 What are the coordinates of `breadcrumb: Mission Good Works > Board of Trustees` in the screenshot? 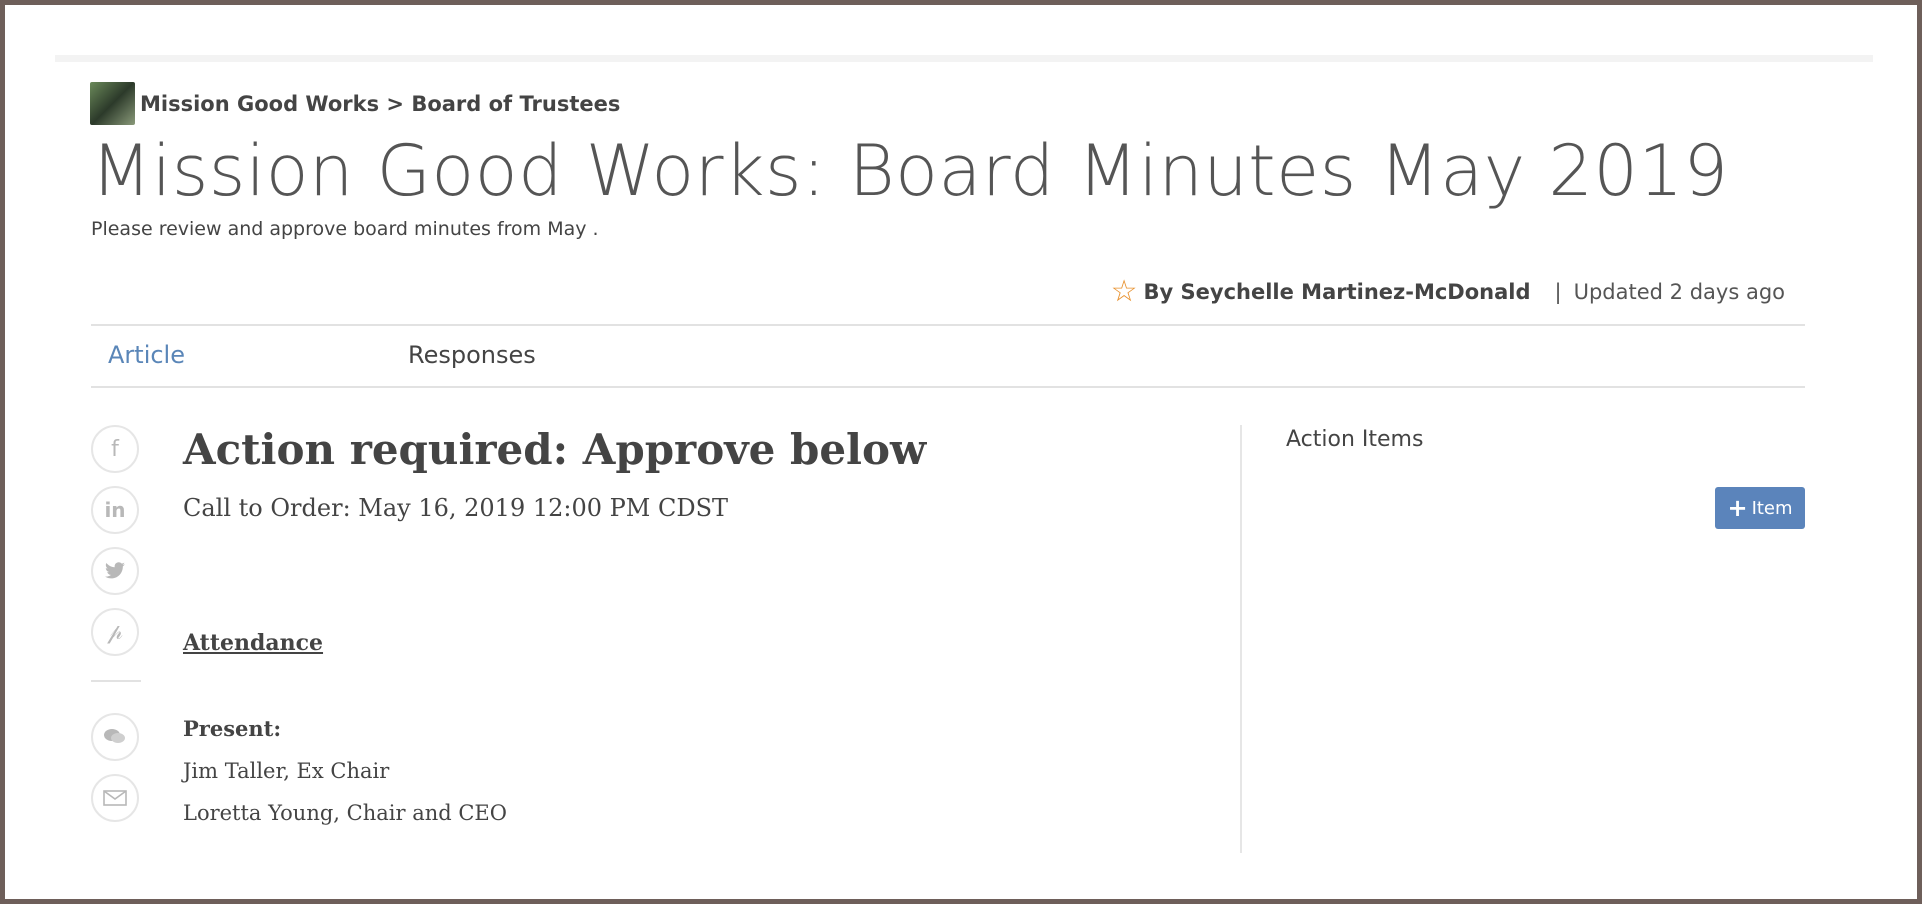 It's located at (355, 103).